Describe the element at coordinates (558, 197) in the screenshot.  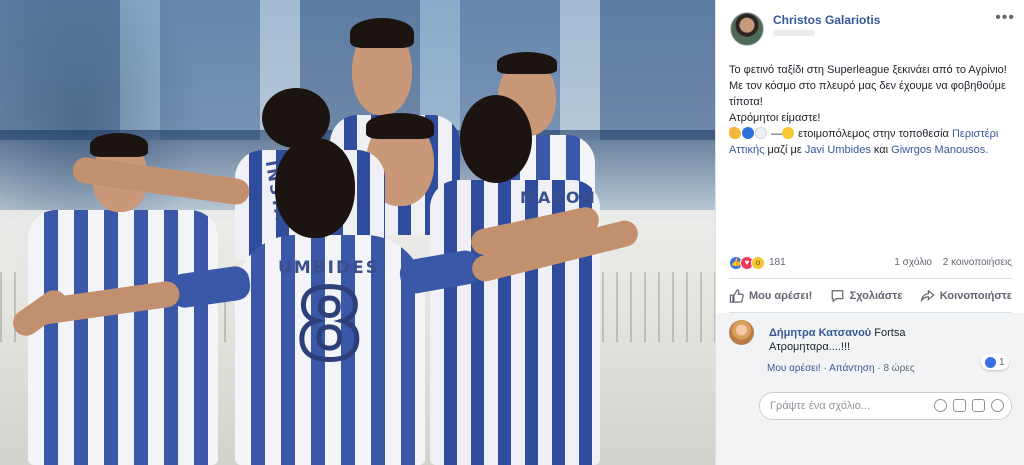
I see `jersey-name-mason: MASON` at that location.